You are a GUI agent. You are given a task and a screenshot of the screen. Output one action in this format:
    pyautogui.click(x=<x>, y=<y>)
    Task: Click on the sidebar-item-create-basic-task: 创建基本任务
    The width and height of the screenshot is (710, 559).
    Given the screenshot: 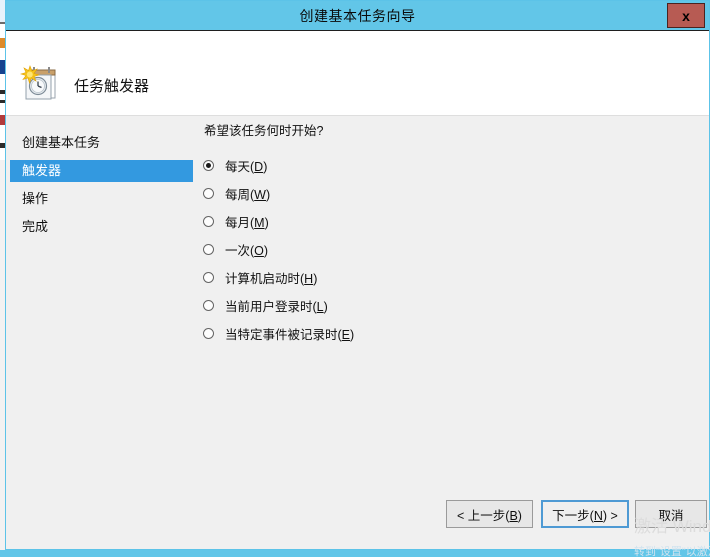 What is the action you would take?
    pyautogui.click(x=101, y=143)
    